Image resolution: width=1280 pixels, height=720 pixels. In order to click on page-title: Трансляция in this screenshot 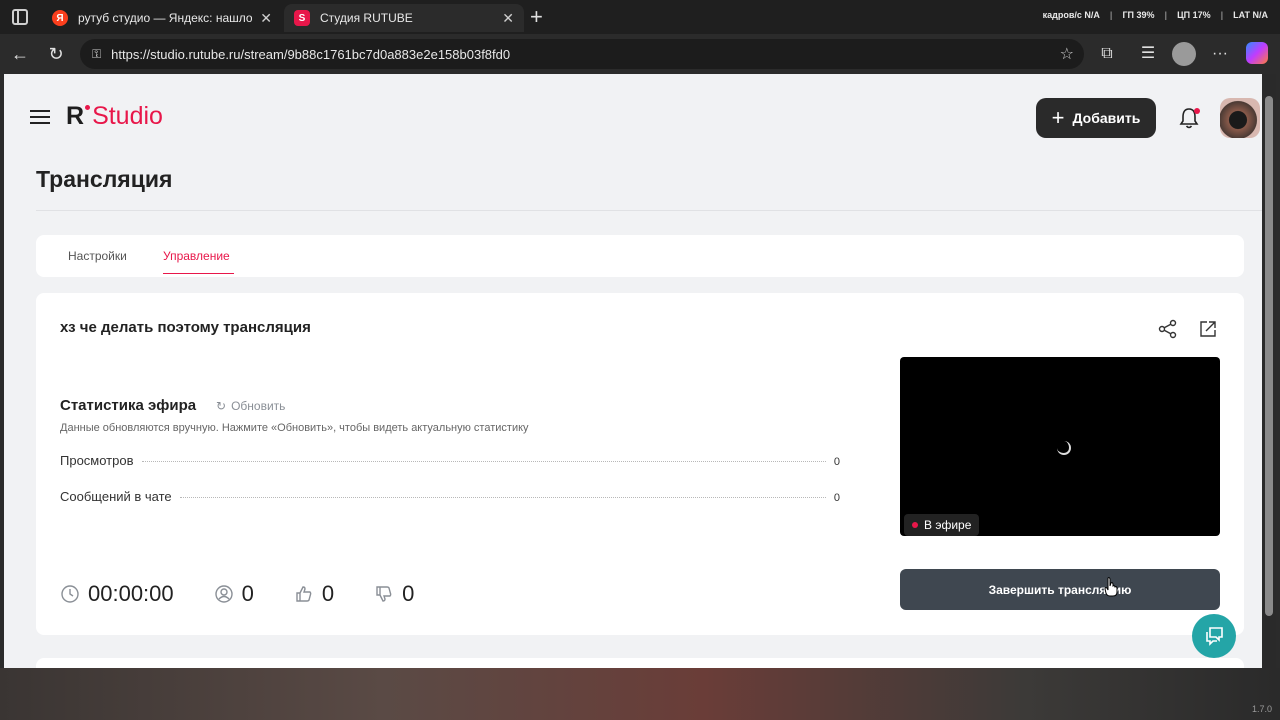, I will do `click(104, 179)`.